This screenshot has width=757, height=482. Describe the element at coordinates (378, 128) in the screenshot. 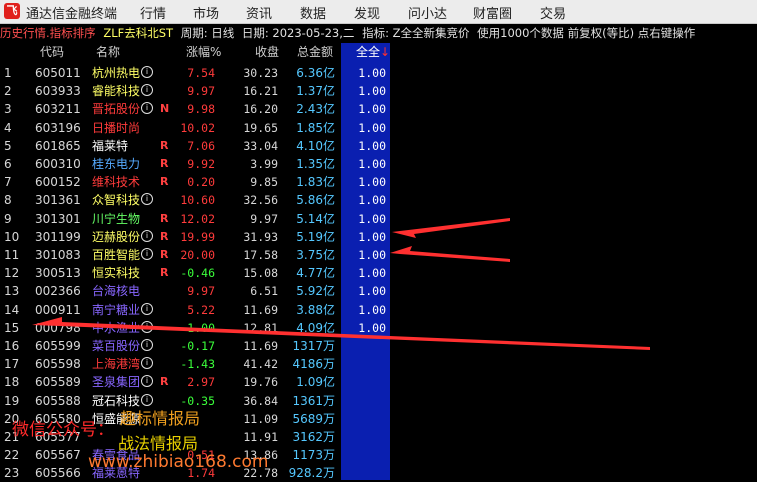

I see `table-row: 4 603196 日播时尚 10.02 19.65 1.85亿 1.00` at that location.